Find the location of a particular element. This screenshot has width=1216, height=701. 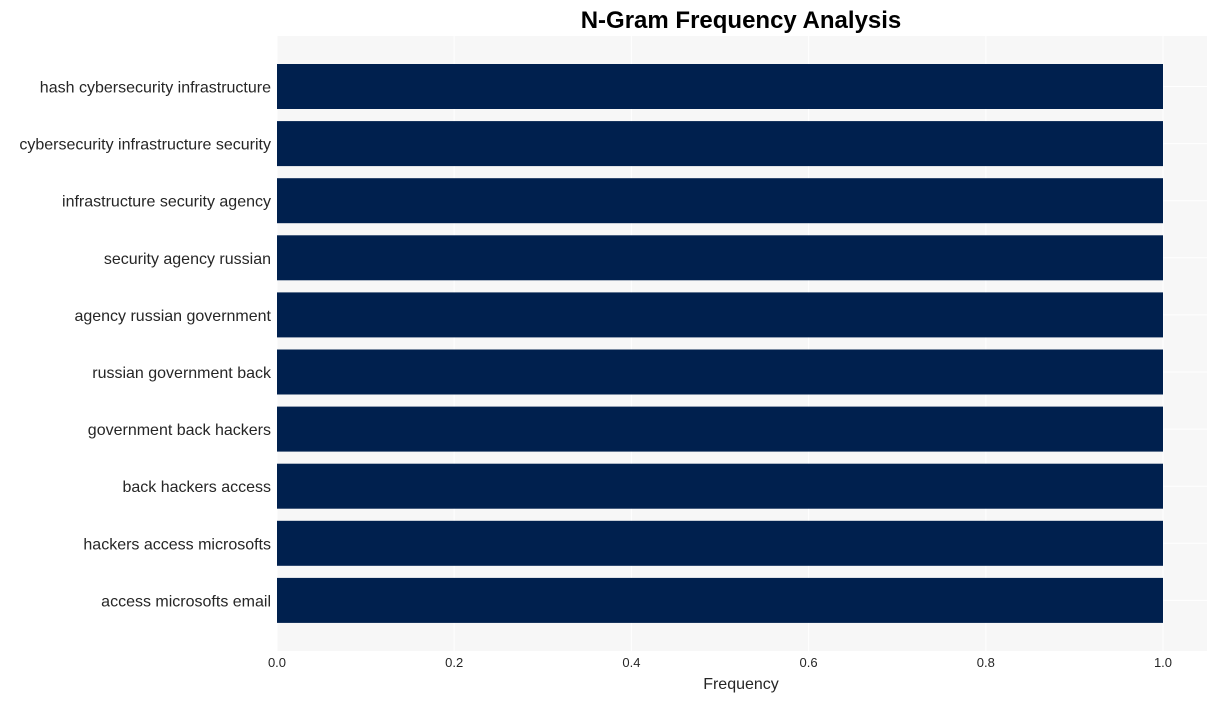

y-tick-label: russian government back is located at coordinates (182, 373).